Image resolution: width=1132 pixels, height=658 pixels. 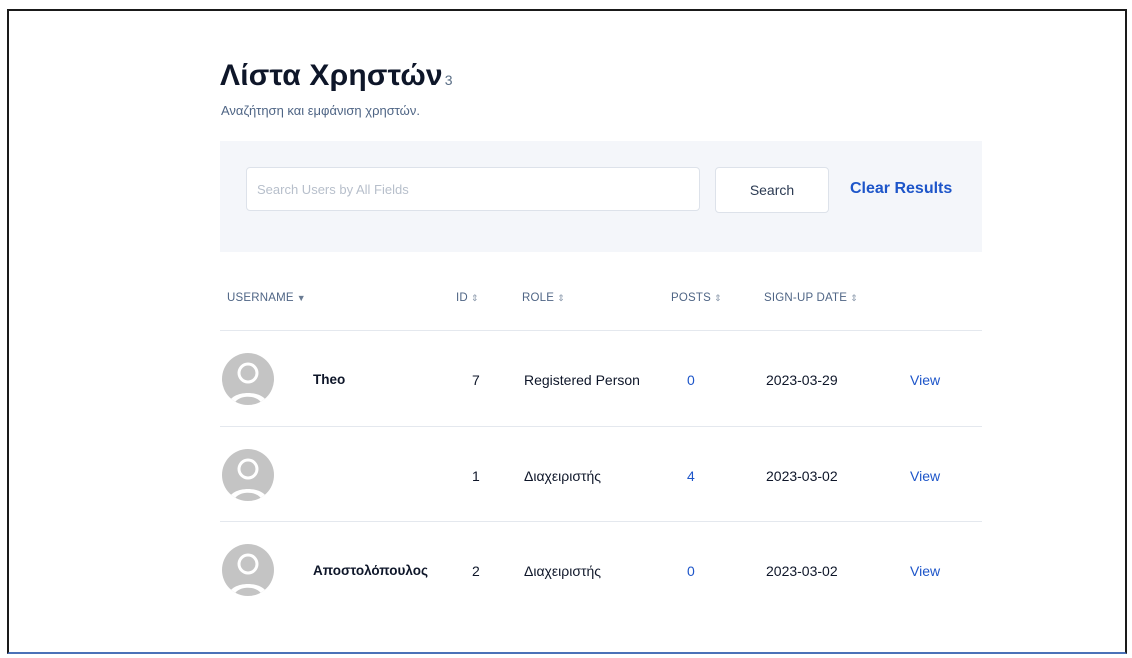 What do you see at coordinates (691, 298) in the screenshot?
I see `column-label: POSTS` at bounding box center [691, 298].